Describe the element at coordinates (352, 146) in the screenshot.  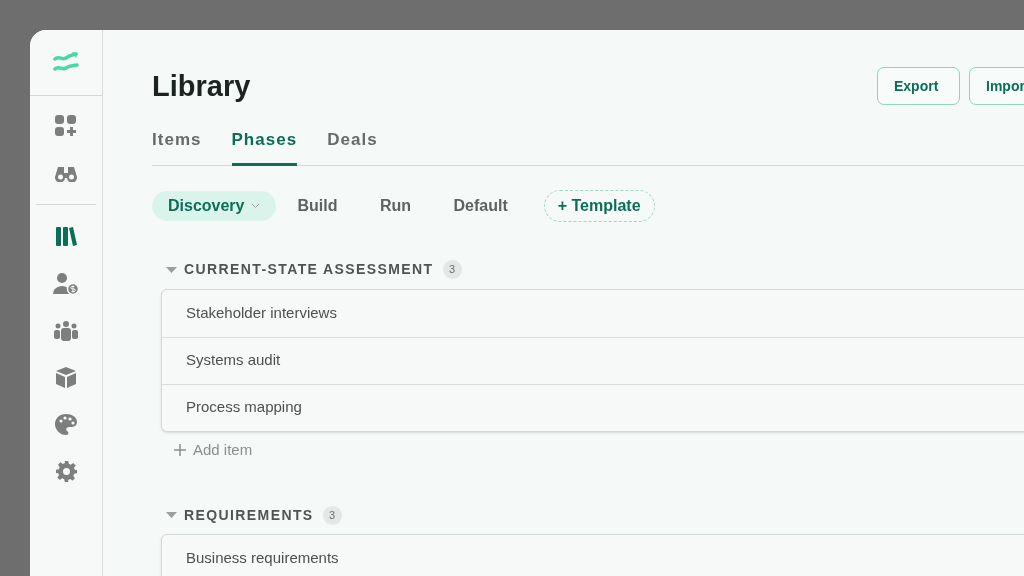
I see `tab: Deals` at that location.